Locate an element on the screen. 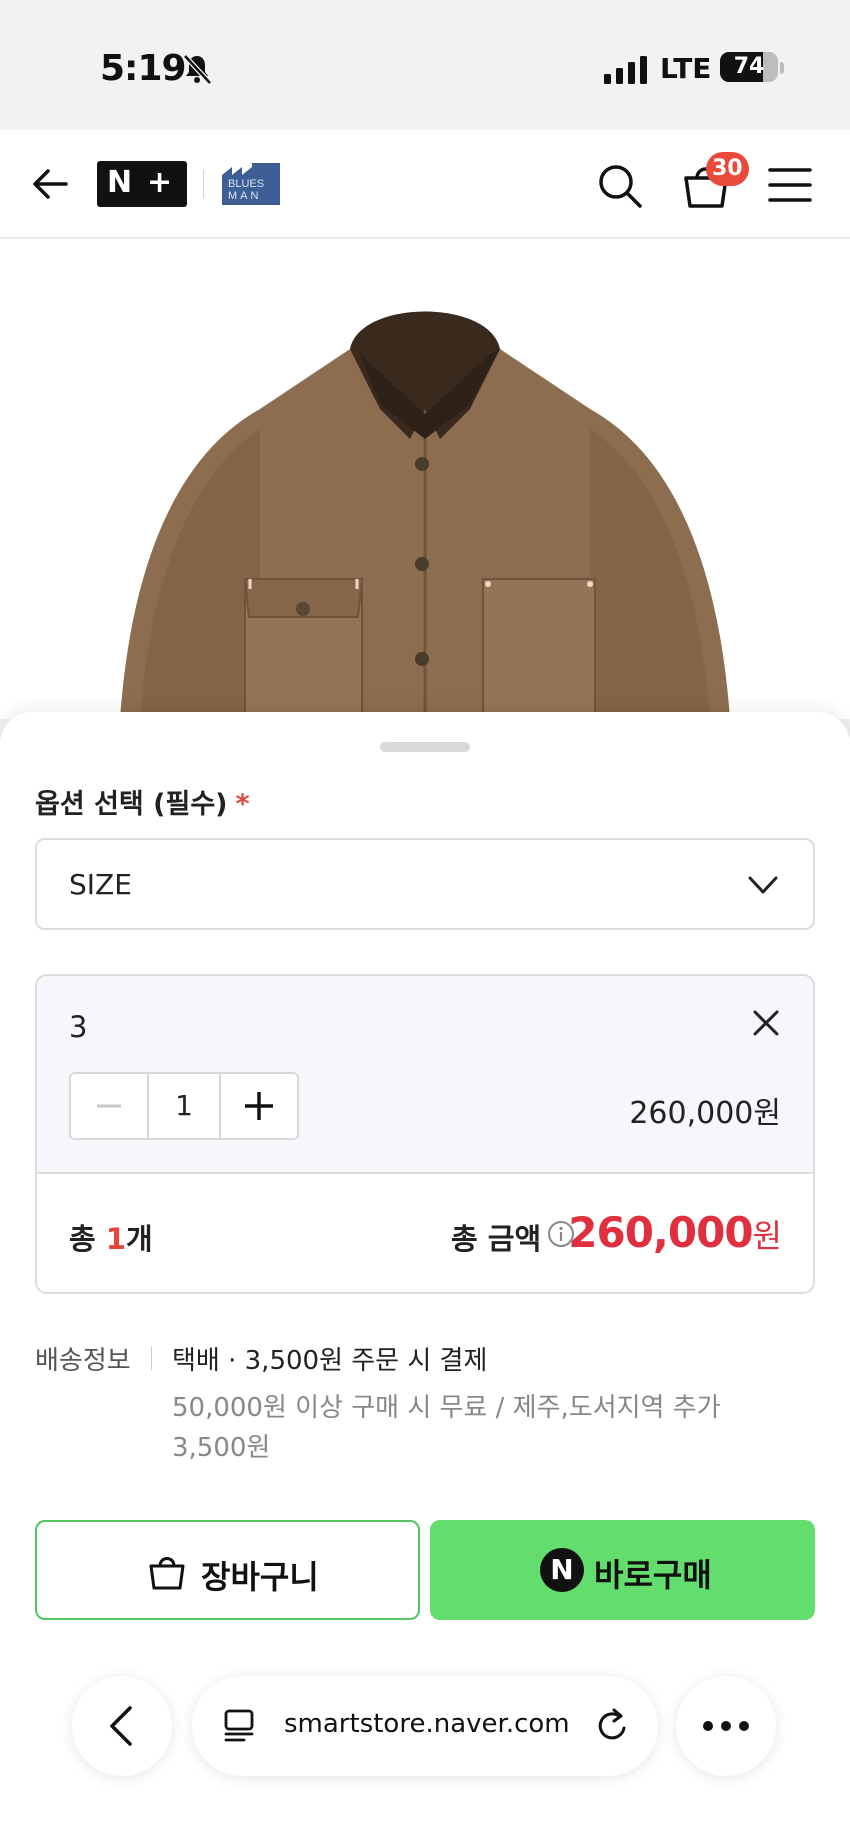 The image size is (850, 1848). add-to-cart-label: 장바구니 is located at coordinates (260, 1577).